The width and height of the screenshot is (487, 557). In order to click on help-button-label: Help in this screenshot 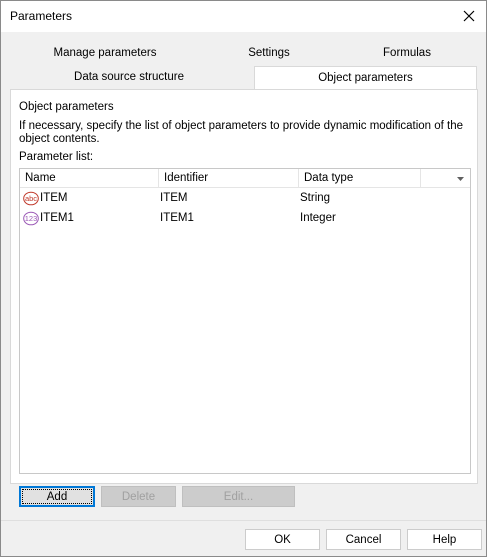, I will do `click(444, 539)`.